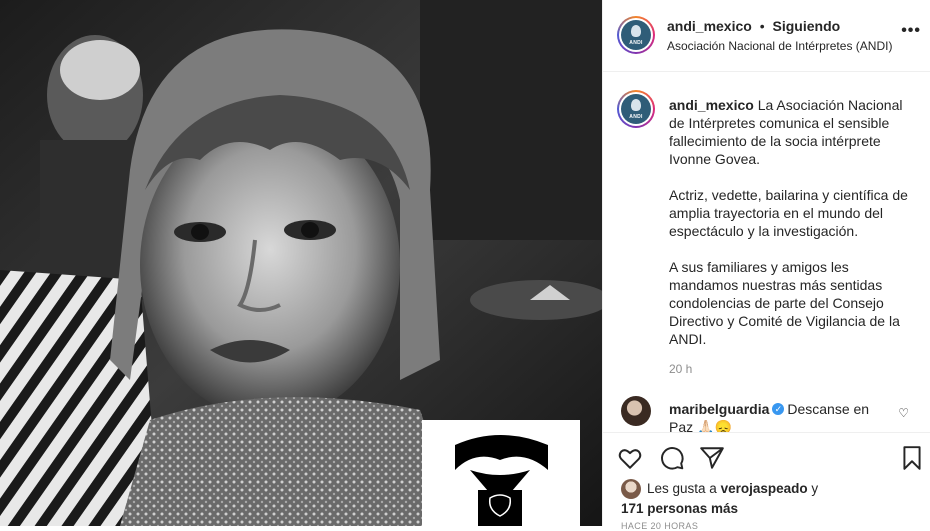  Describe the element at coordinates (779, 418) in the screenshot. I see `comment-text-row: maribelguardia ✓ Descanse en Paz 🙏🏻😞` at that location.